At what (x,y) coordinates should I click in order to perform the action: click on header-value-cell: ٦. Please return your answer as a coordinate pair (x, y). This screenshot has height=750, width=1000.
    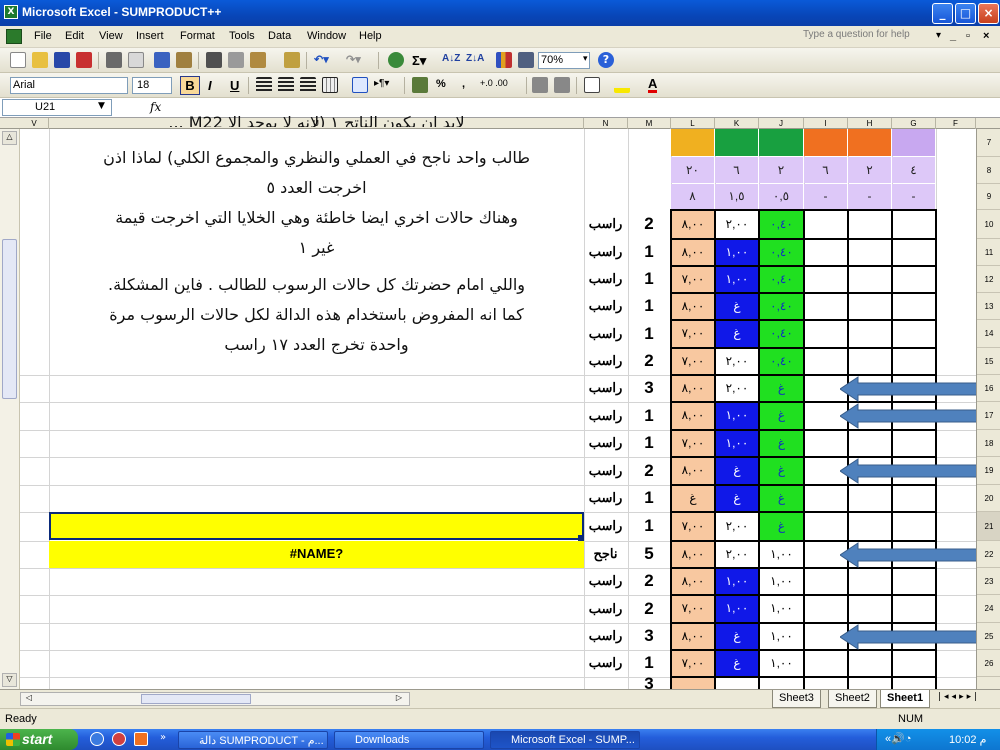
    Looking at the image, I should click on (736, 170).